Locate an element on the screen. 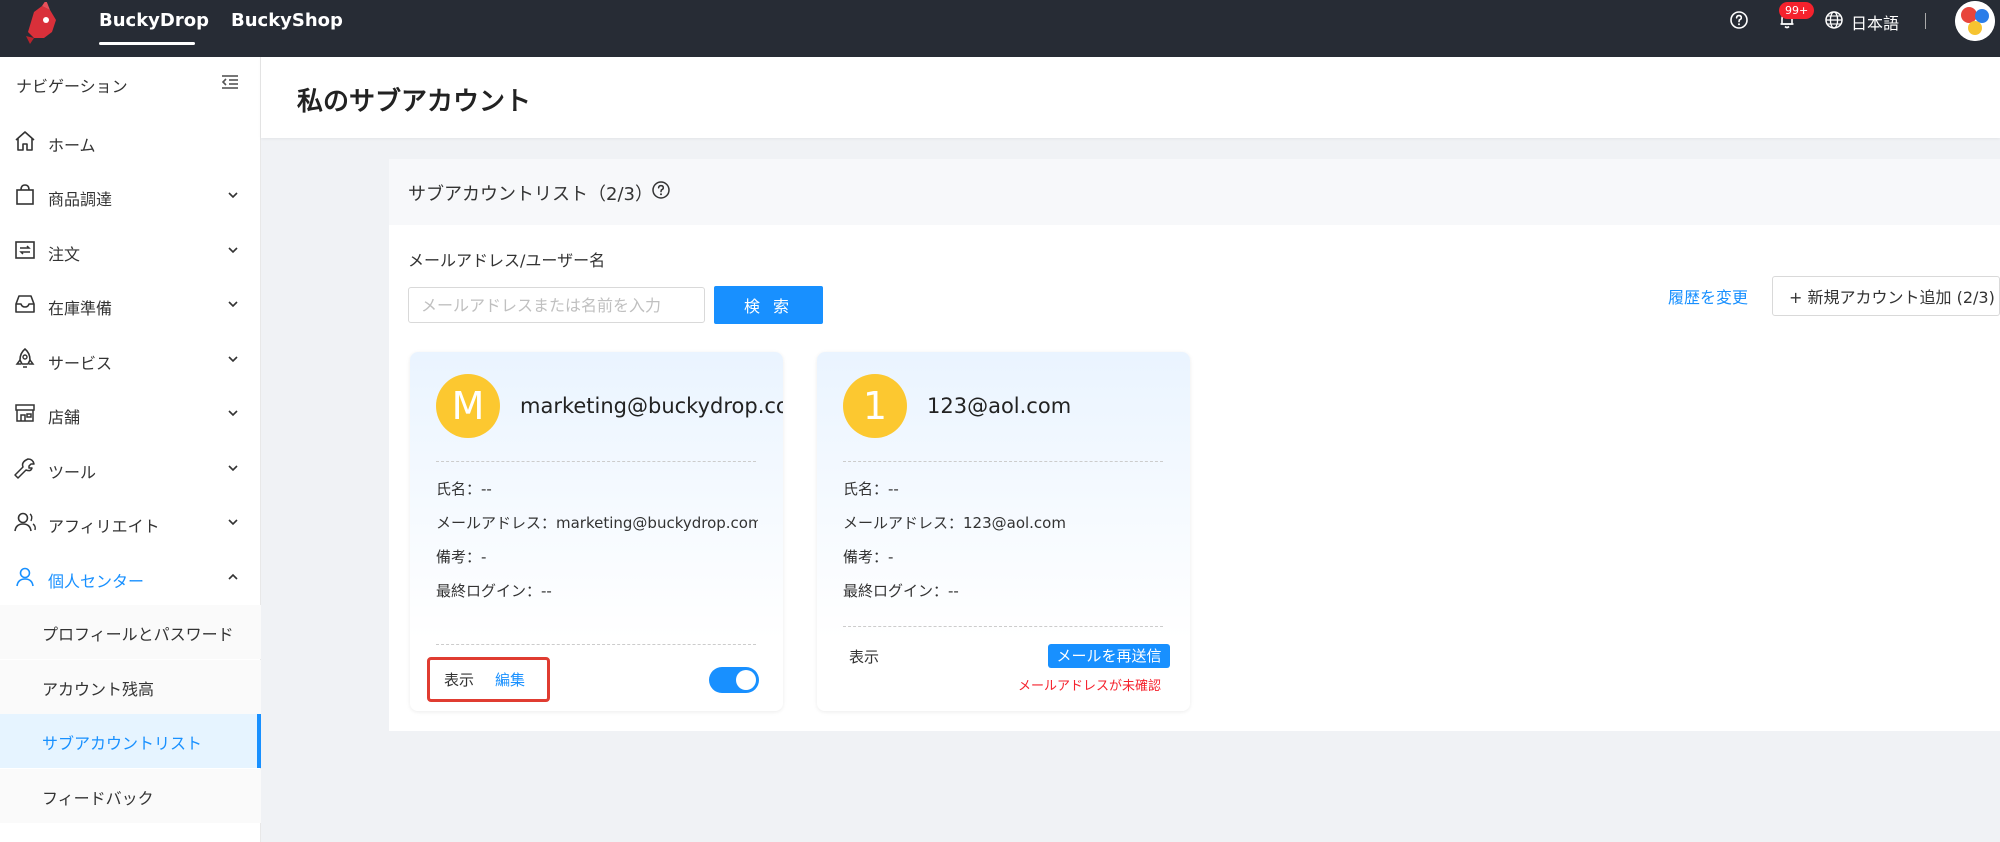  sidebar-item-label: アフィリエイト is located at coordinates (104, 526).